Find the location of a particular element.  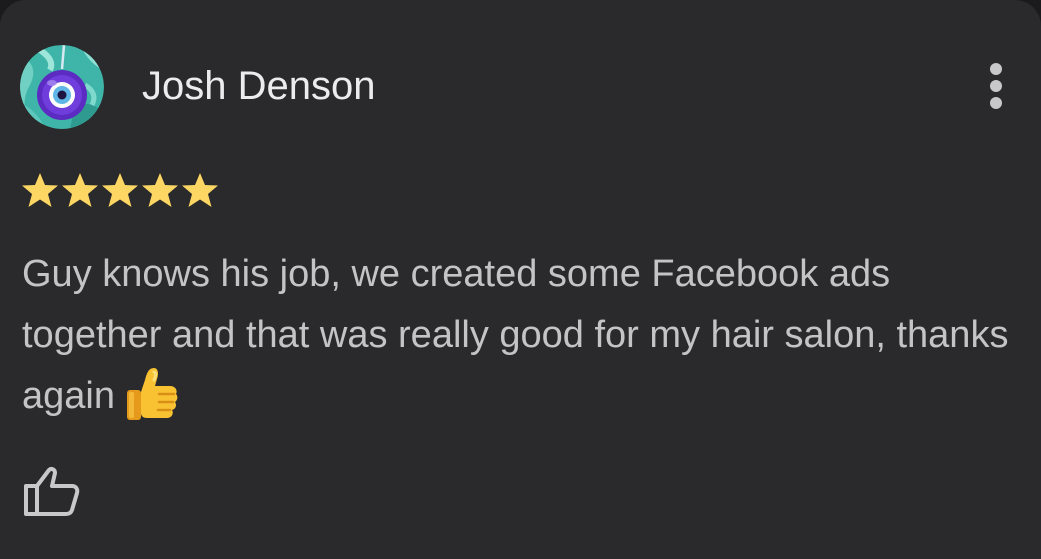

like-button is located at coordinates (51, 492).